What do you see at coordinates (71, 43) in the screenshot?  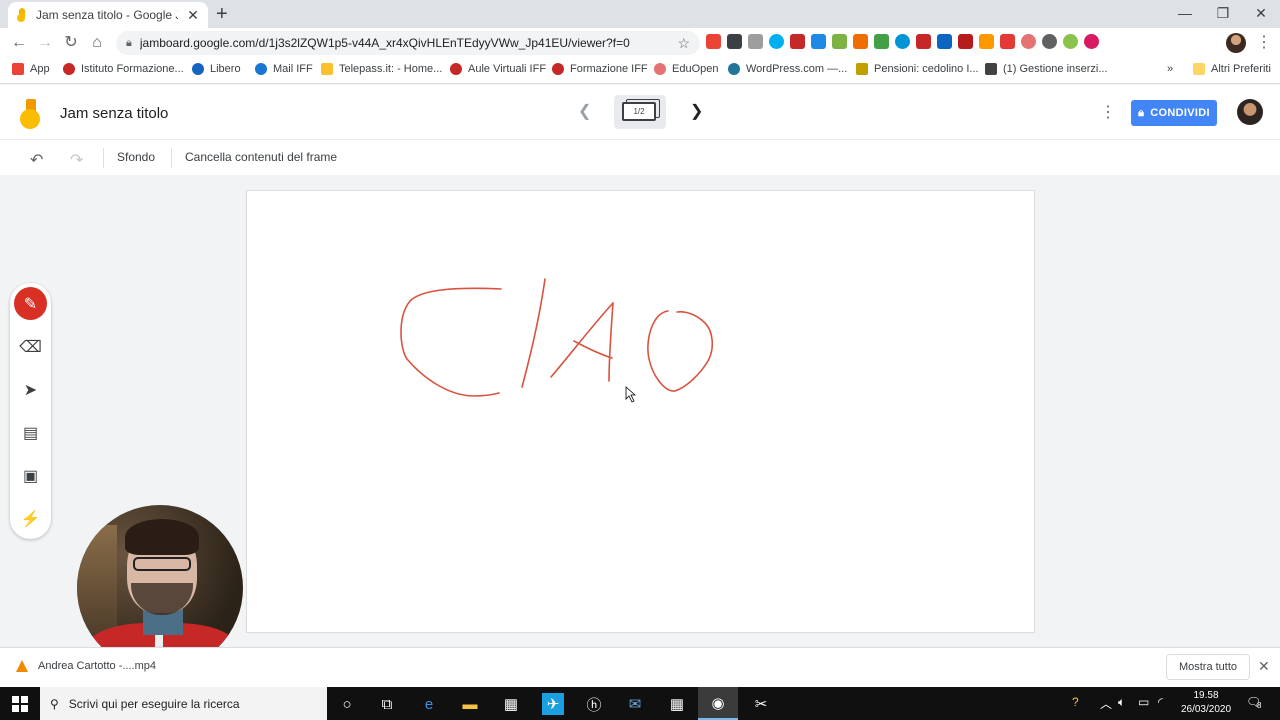 I see `reload-icon: ↻` at bounding box center [71, 43].